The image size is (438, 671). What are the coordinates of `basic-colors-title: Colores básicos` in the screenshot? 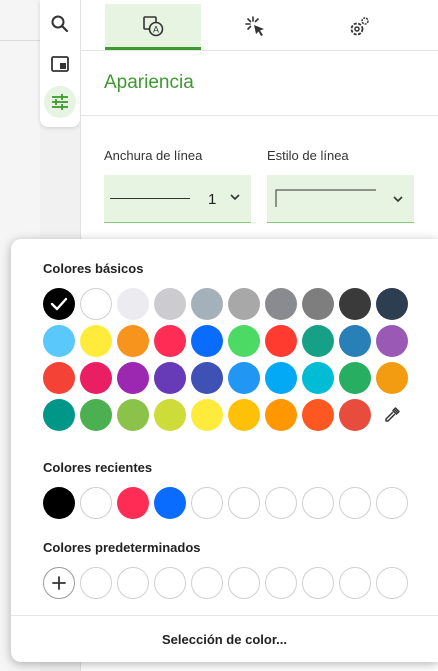 It's located at (93, 268).